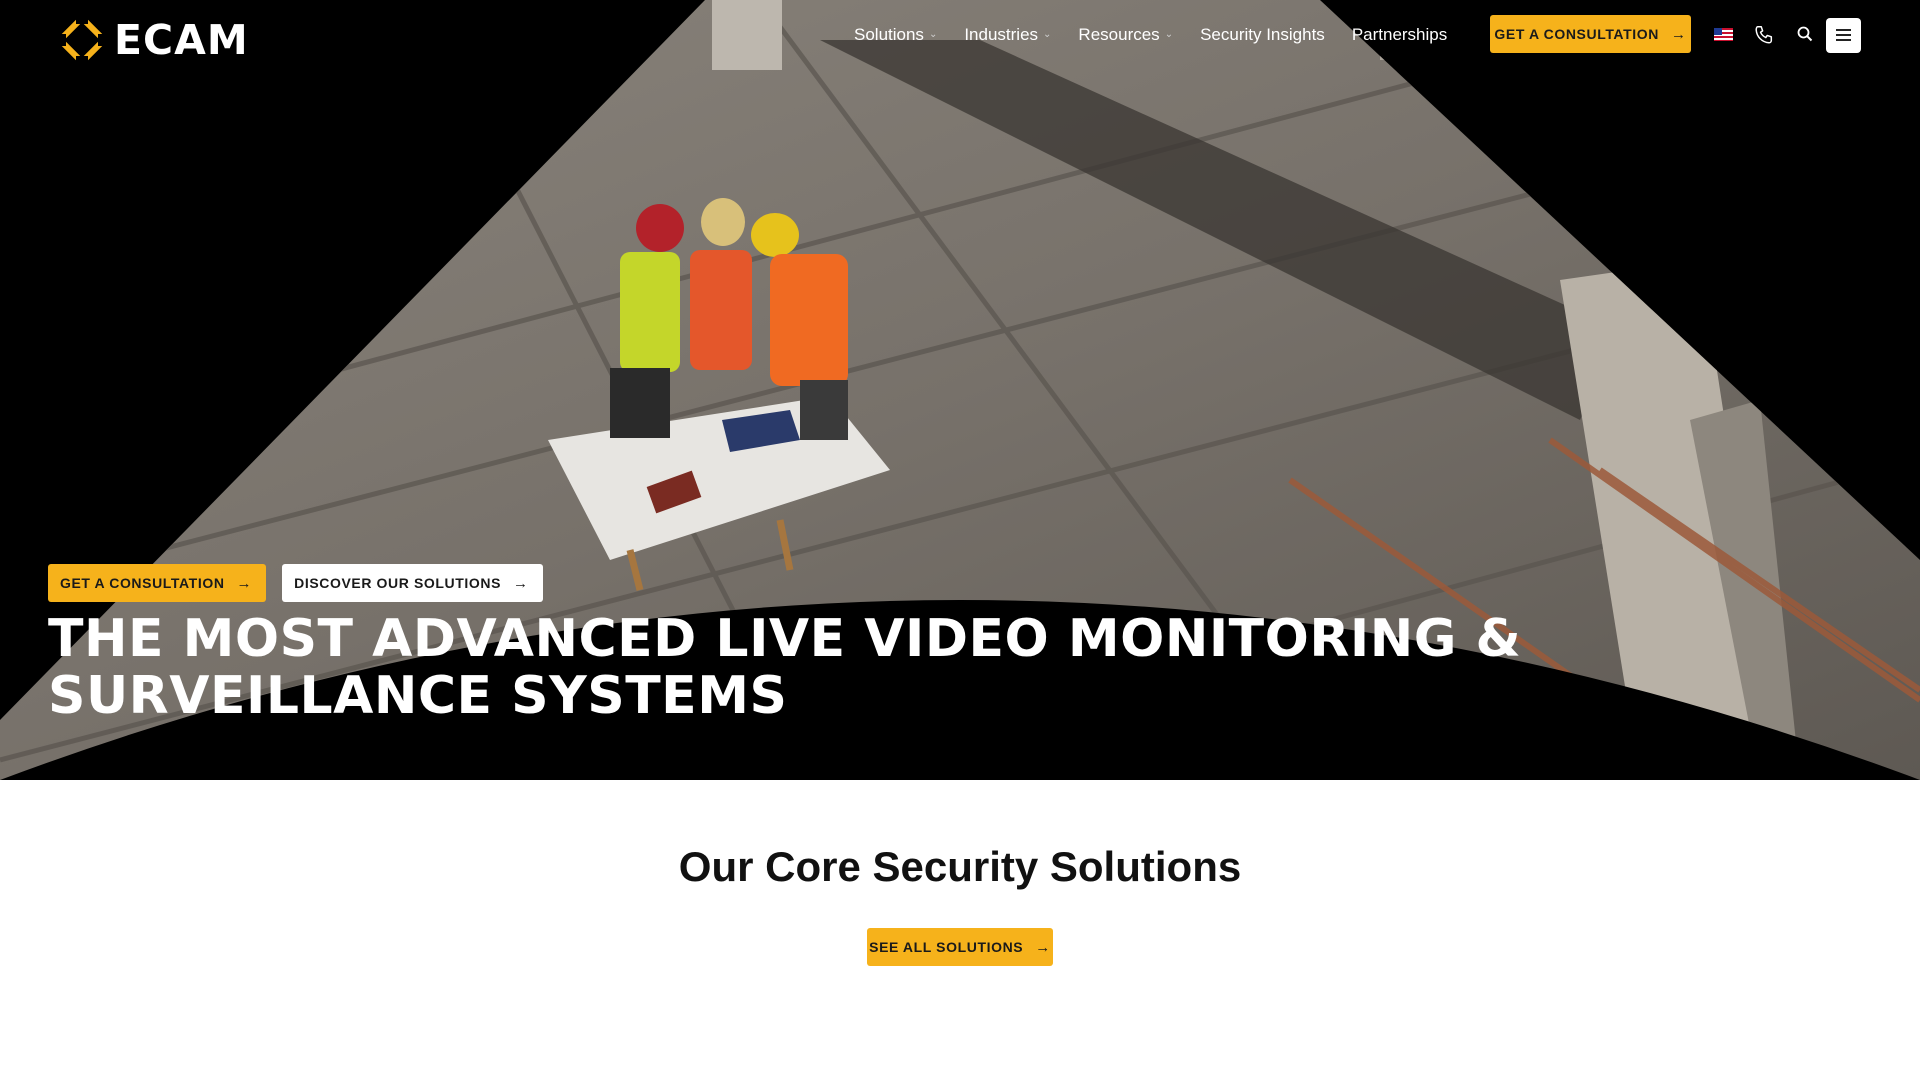  What do you see at coordinates (398, 583) in the screenshot?
I see `button-label: DISCOVER OUR SOLUTIONS` at bounding box center [398, 583].